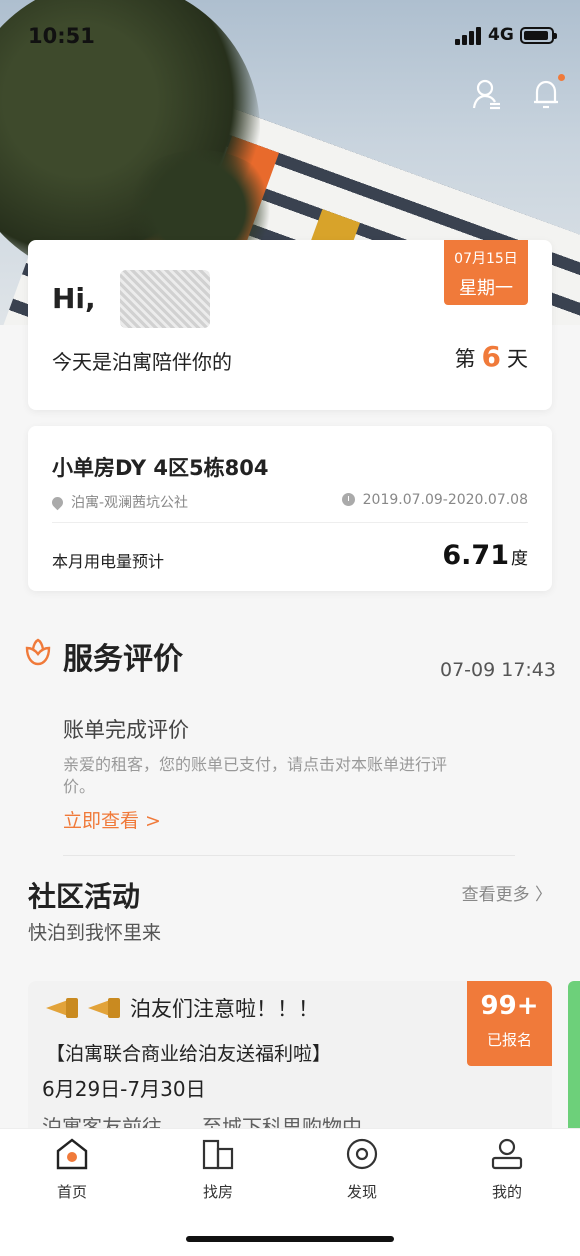 Image resolution: width=580 pixels, height=1256 pixels. I want to click on nav-discover: 发现, so click(362, 1169).